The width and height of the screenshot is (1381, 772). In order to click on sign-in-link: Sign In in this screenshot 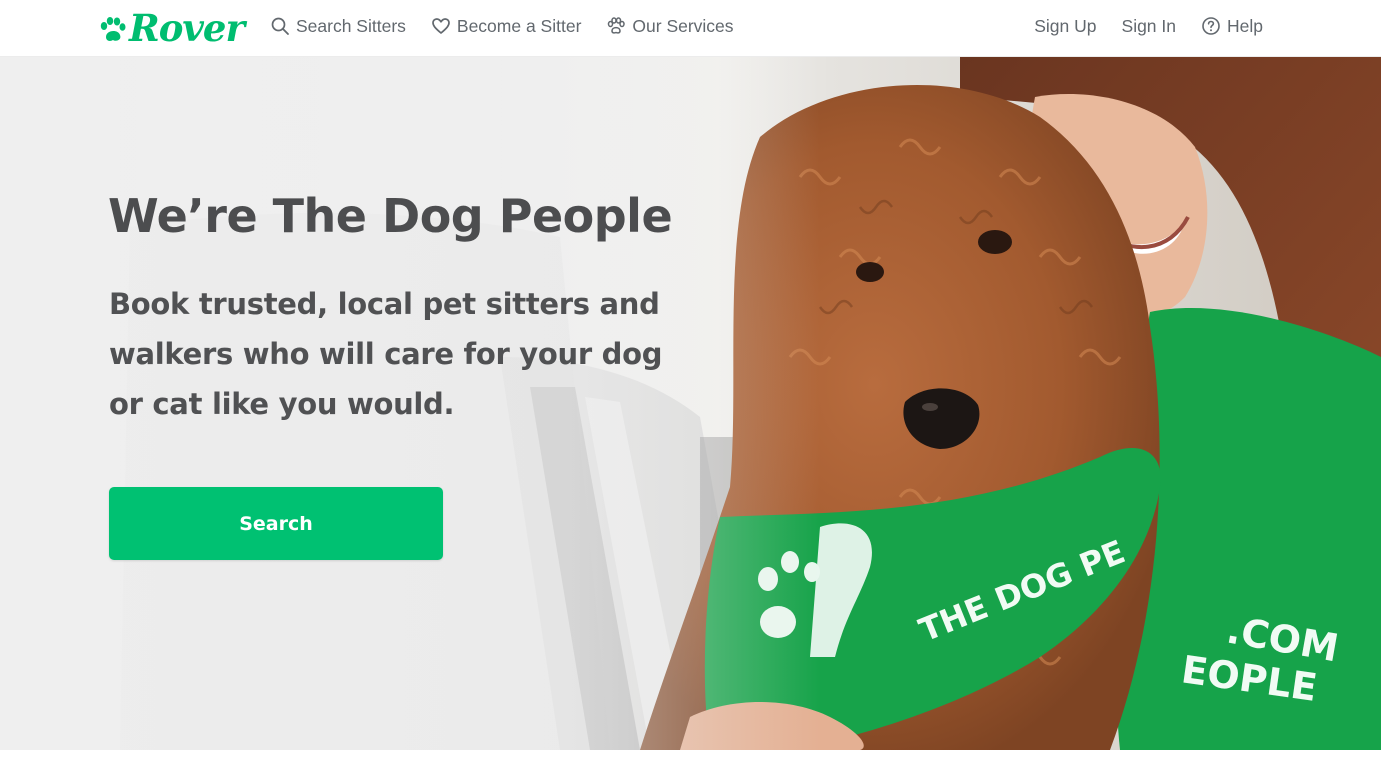, I will do `click(1149, 26)`.